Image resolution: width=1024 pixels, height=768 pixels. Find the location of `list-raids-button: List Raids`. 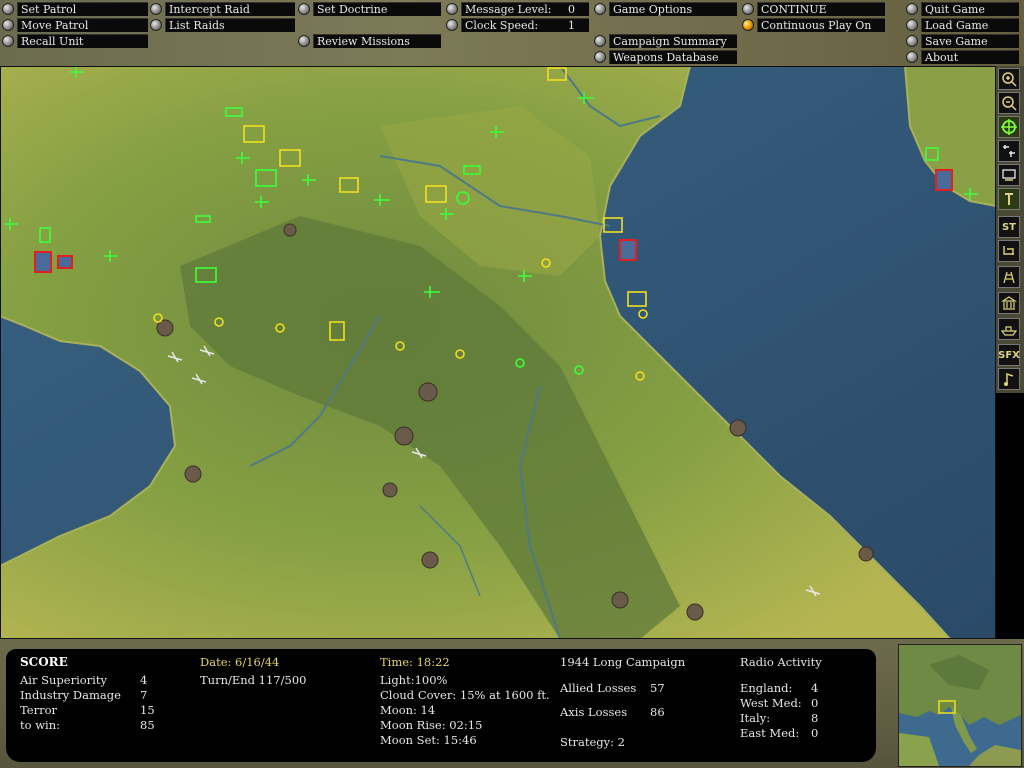

list-raids-button: List Raids is located at coordinates (222, 24).